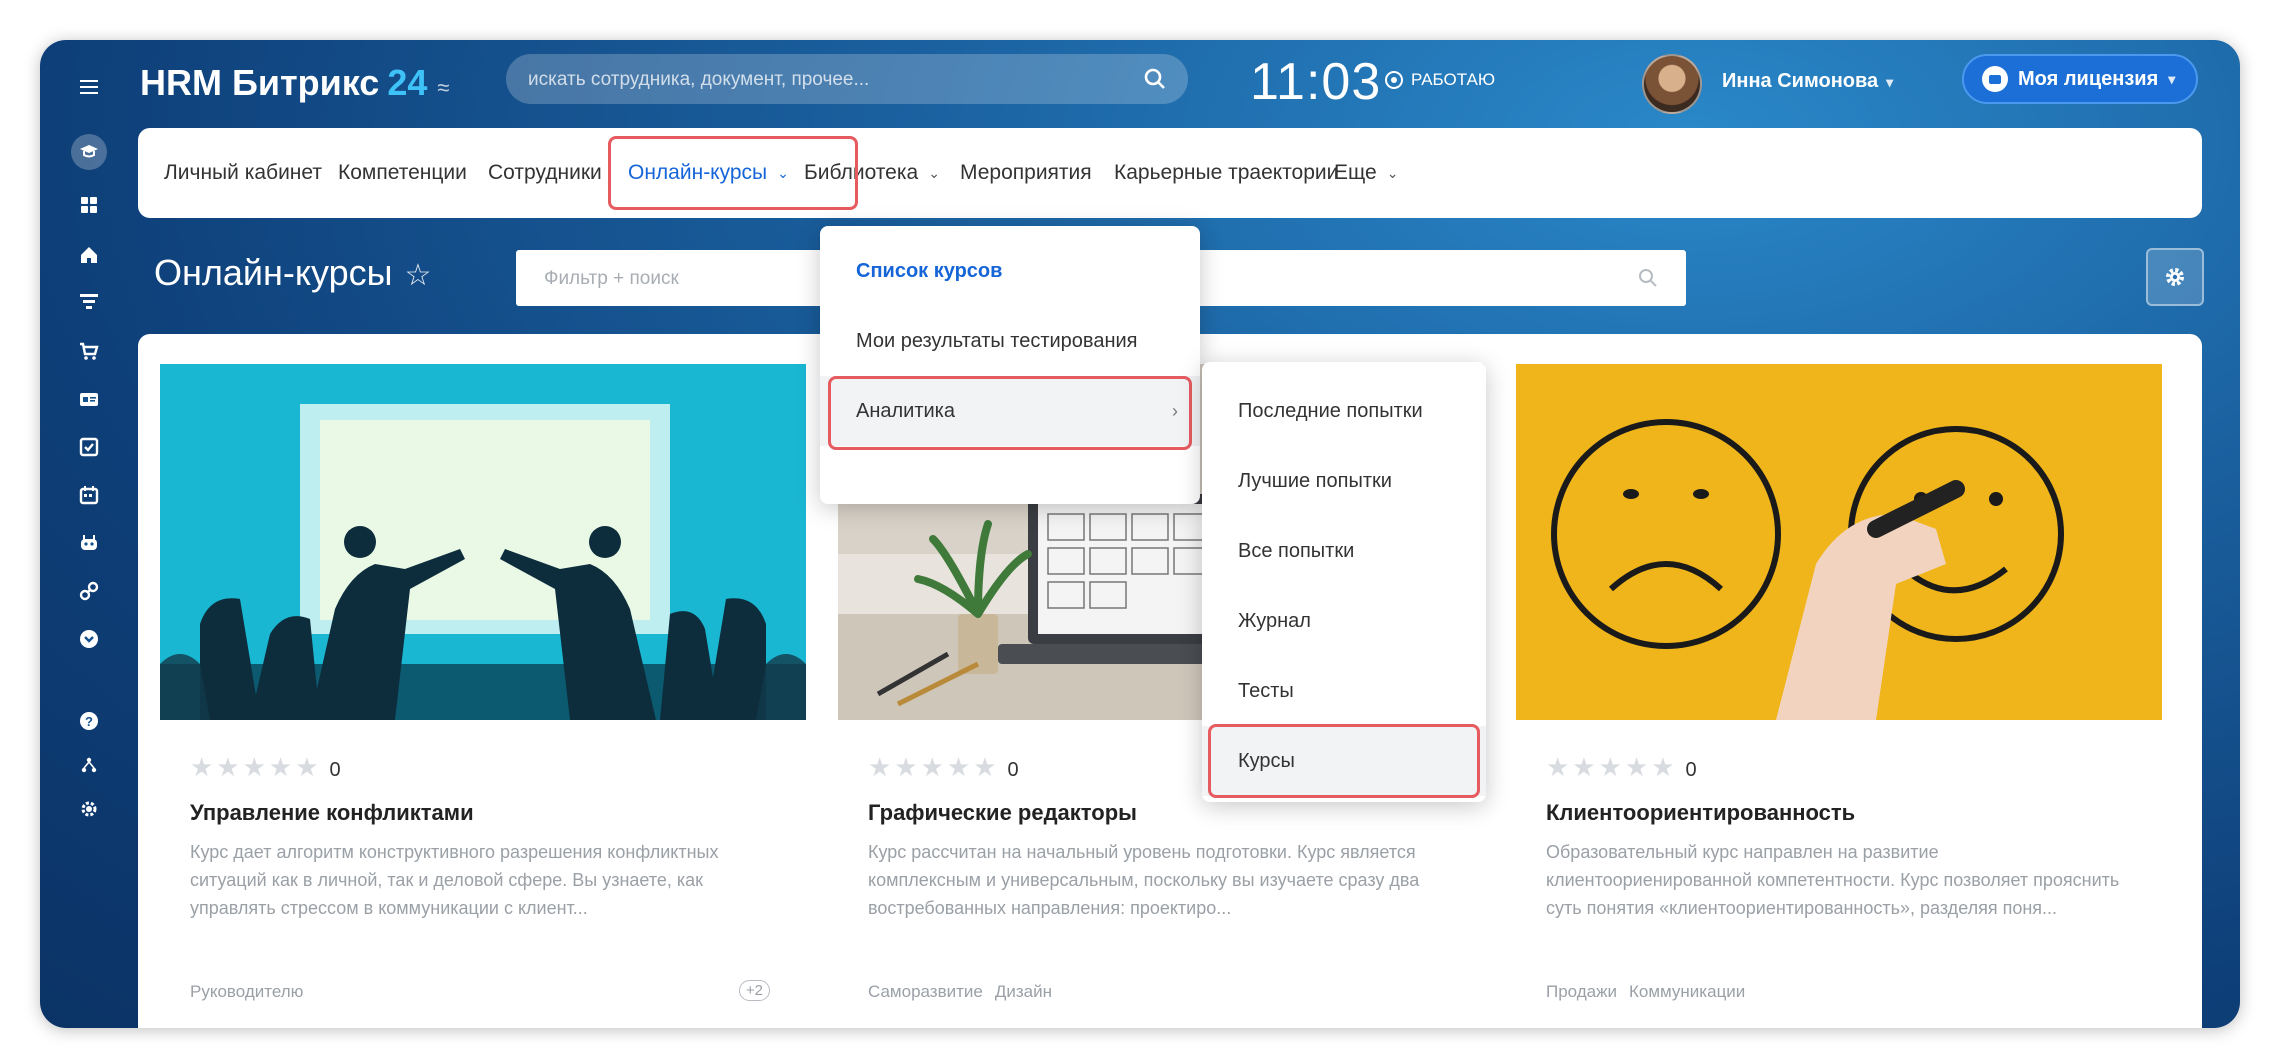 The width and height of the screenshot is (2280, 1060). I want to click on menu-item-course-list: Список курсов, so click(1010, 271).